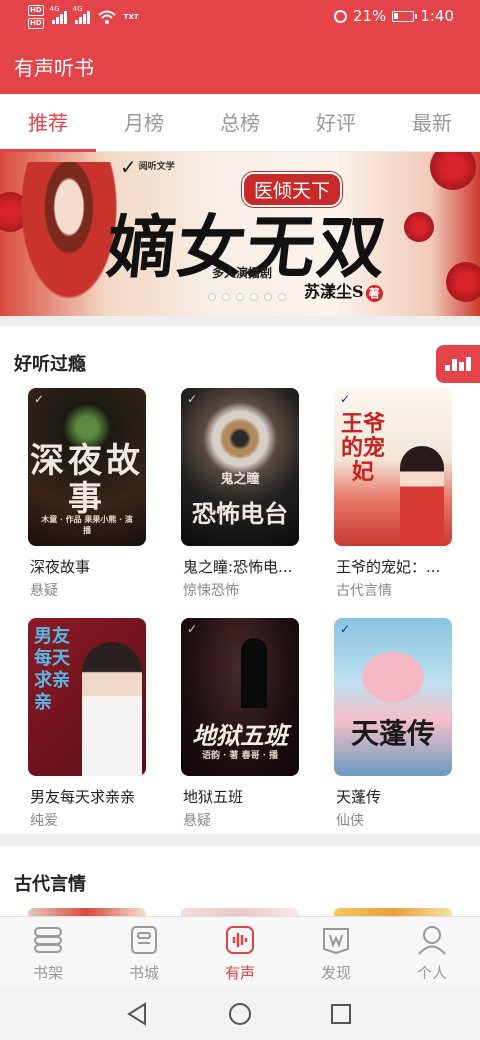 Image resolution: width=480 pixels, height=1040 pixels. What do you see at coordinates (60, 567) in the screenshot?
I see `book-title: 深夜故事` at bounding box center [60, 567].